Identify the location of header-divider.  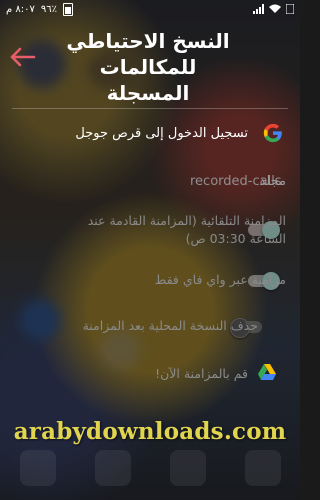
(150, 108).